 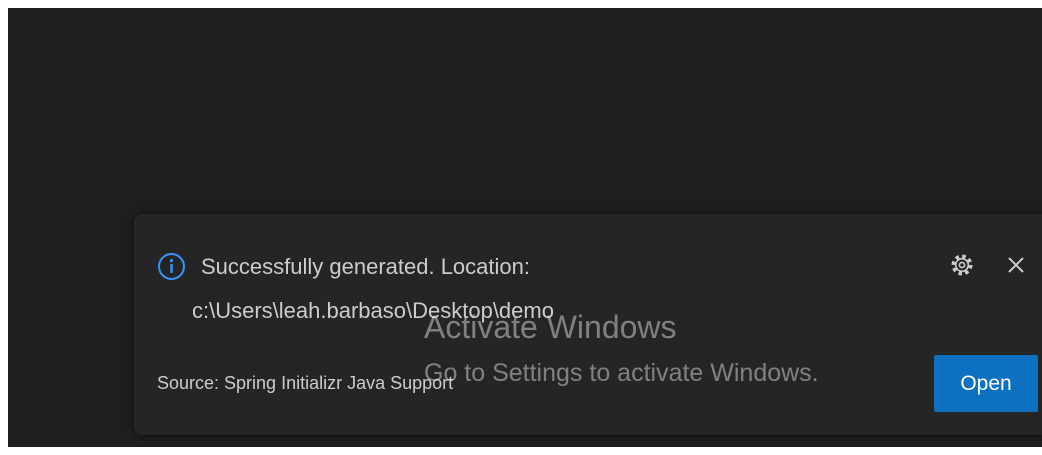 I want to click on open-button: Open, so click(x=986, y=383).